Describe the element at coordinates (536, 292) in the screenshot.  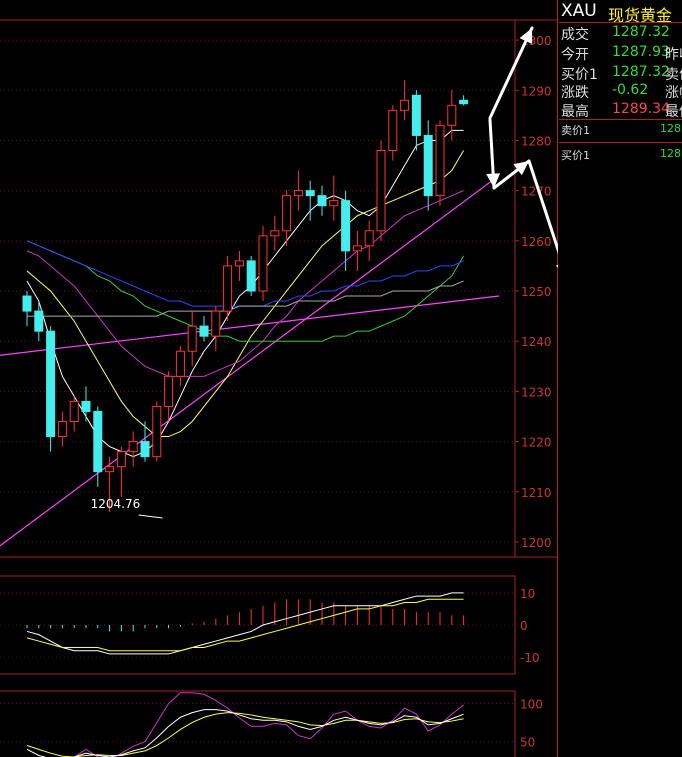
I see `price-tick-label: 1250` at that location.